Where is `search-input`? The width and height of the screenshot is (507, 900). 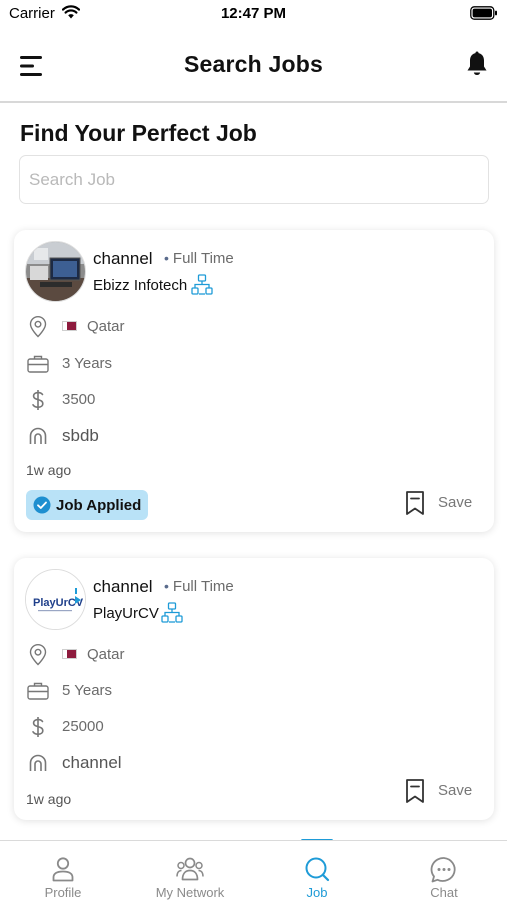 search-input is located at coordinates (254, 179).